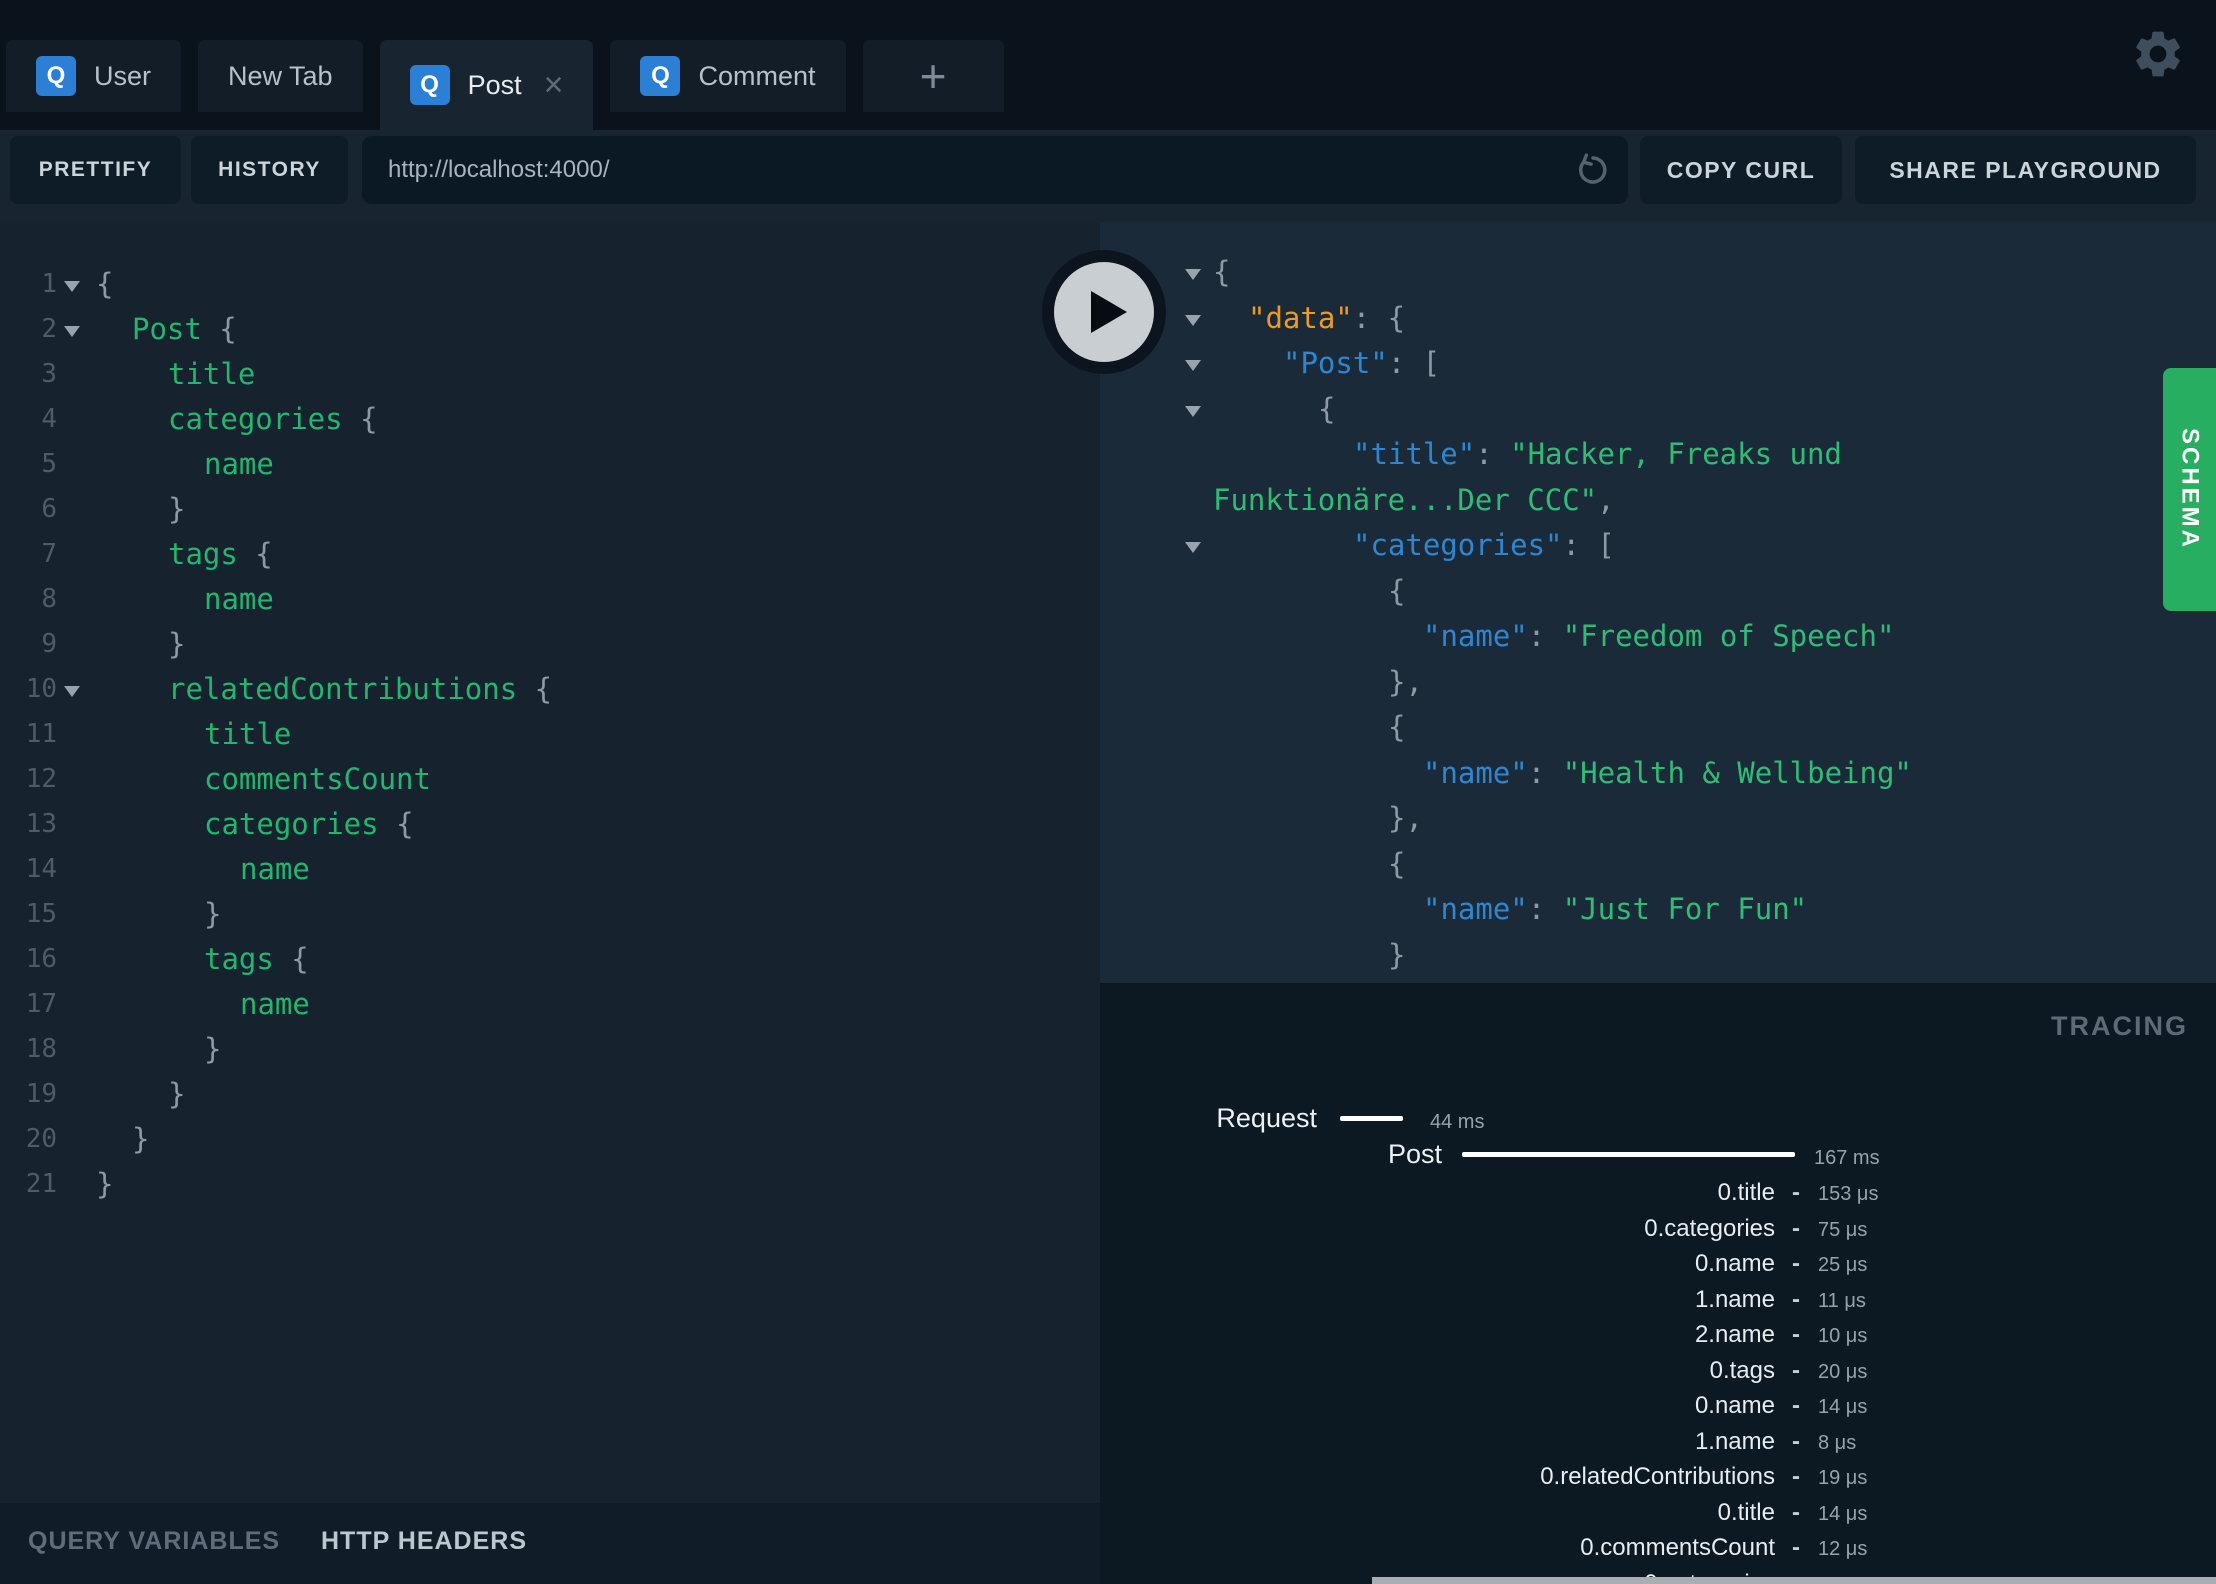  What do you see at coordinates (41, 959) in the screenshot?
I see `line-number: 16` at bounding box center [41, 959].